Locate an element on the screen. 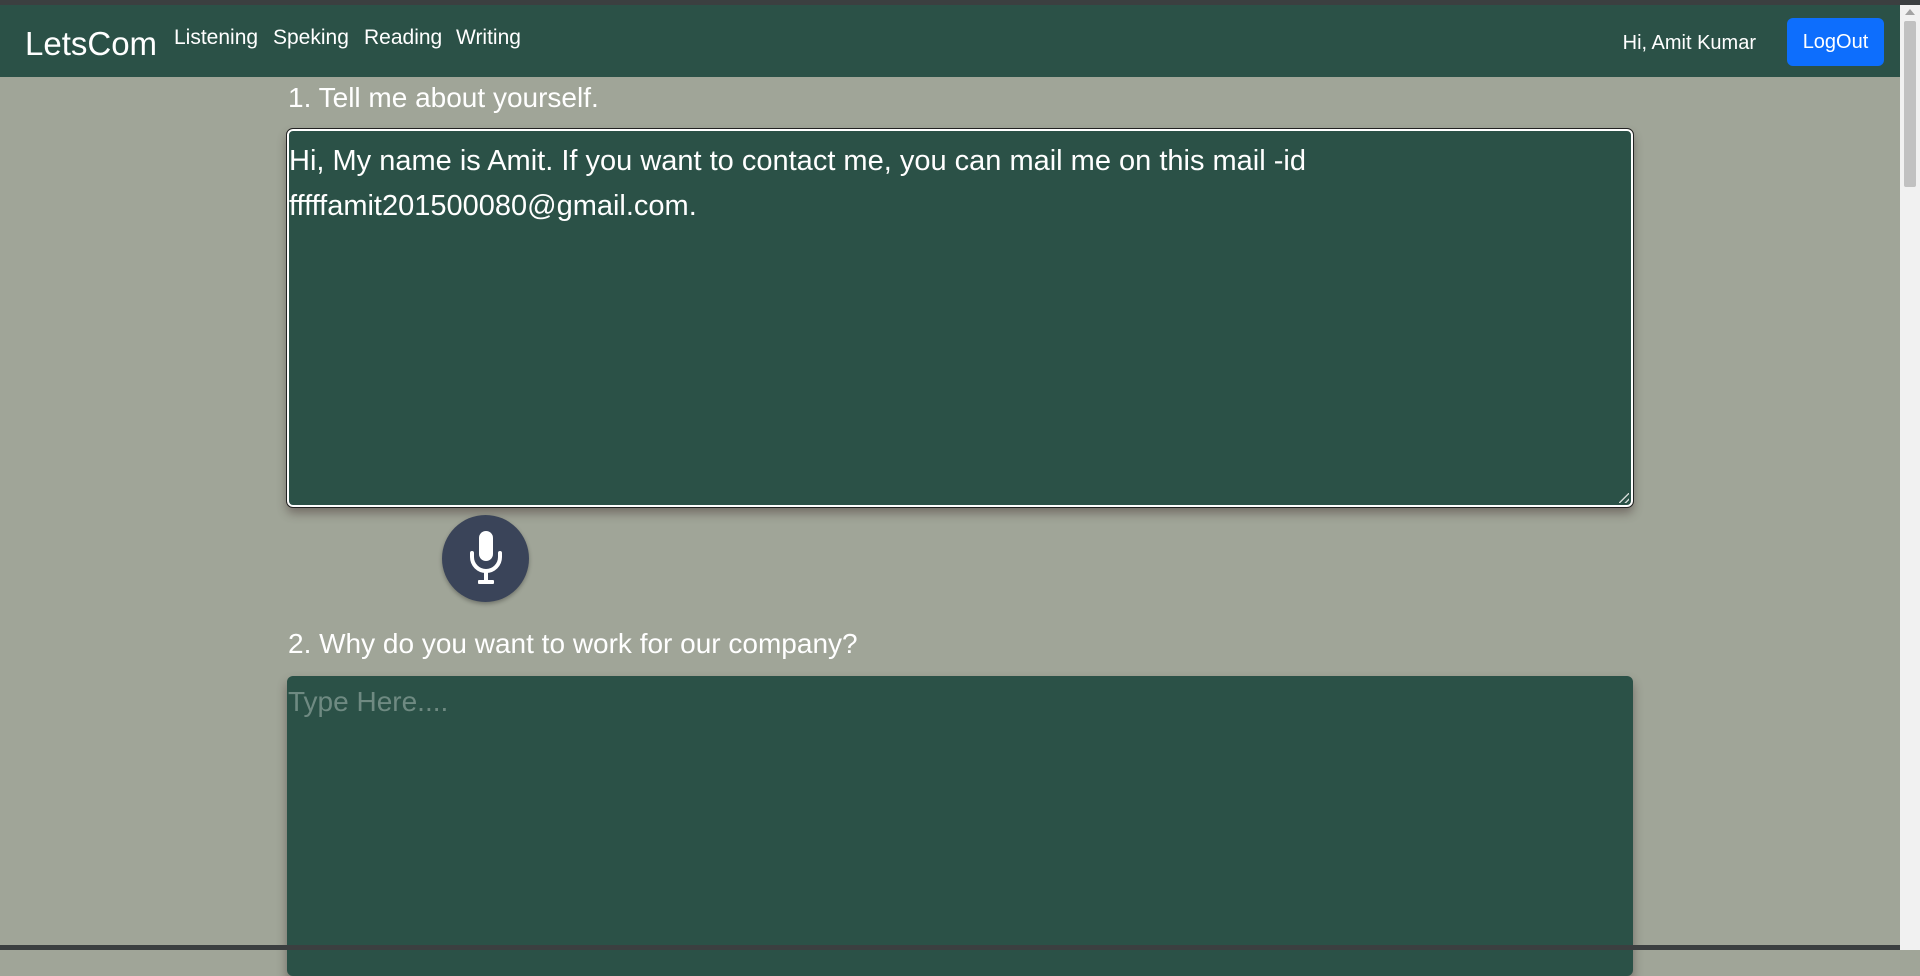  nav-link-listening: Listening is located at coordinates (216, 38).